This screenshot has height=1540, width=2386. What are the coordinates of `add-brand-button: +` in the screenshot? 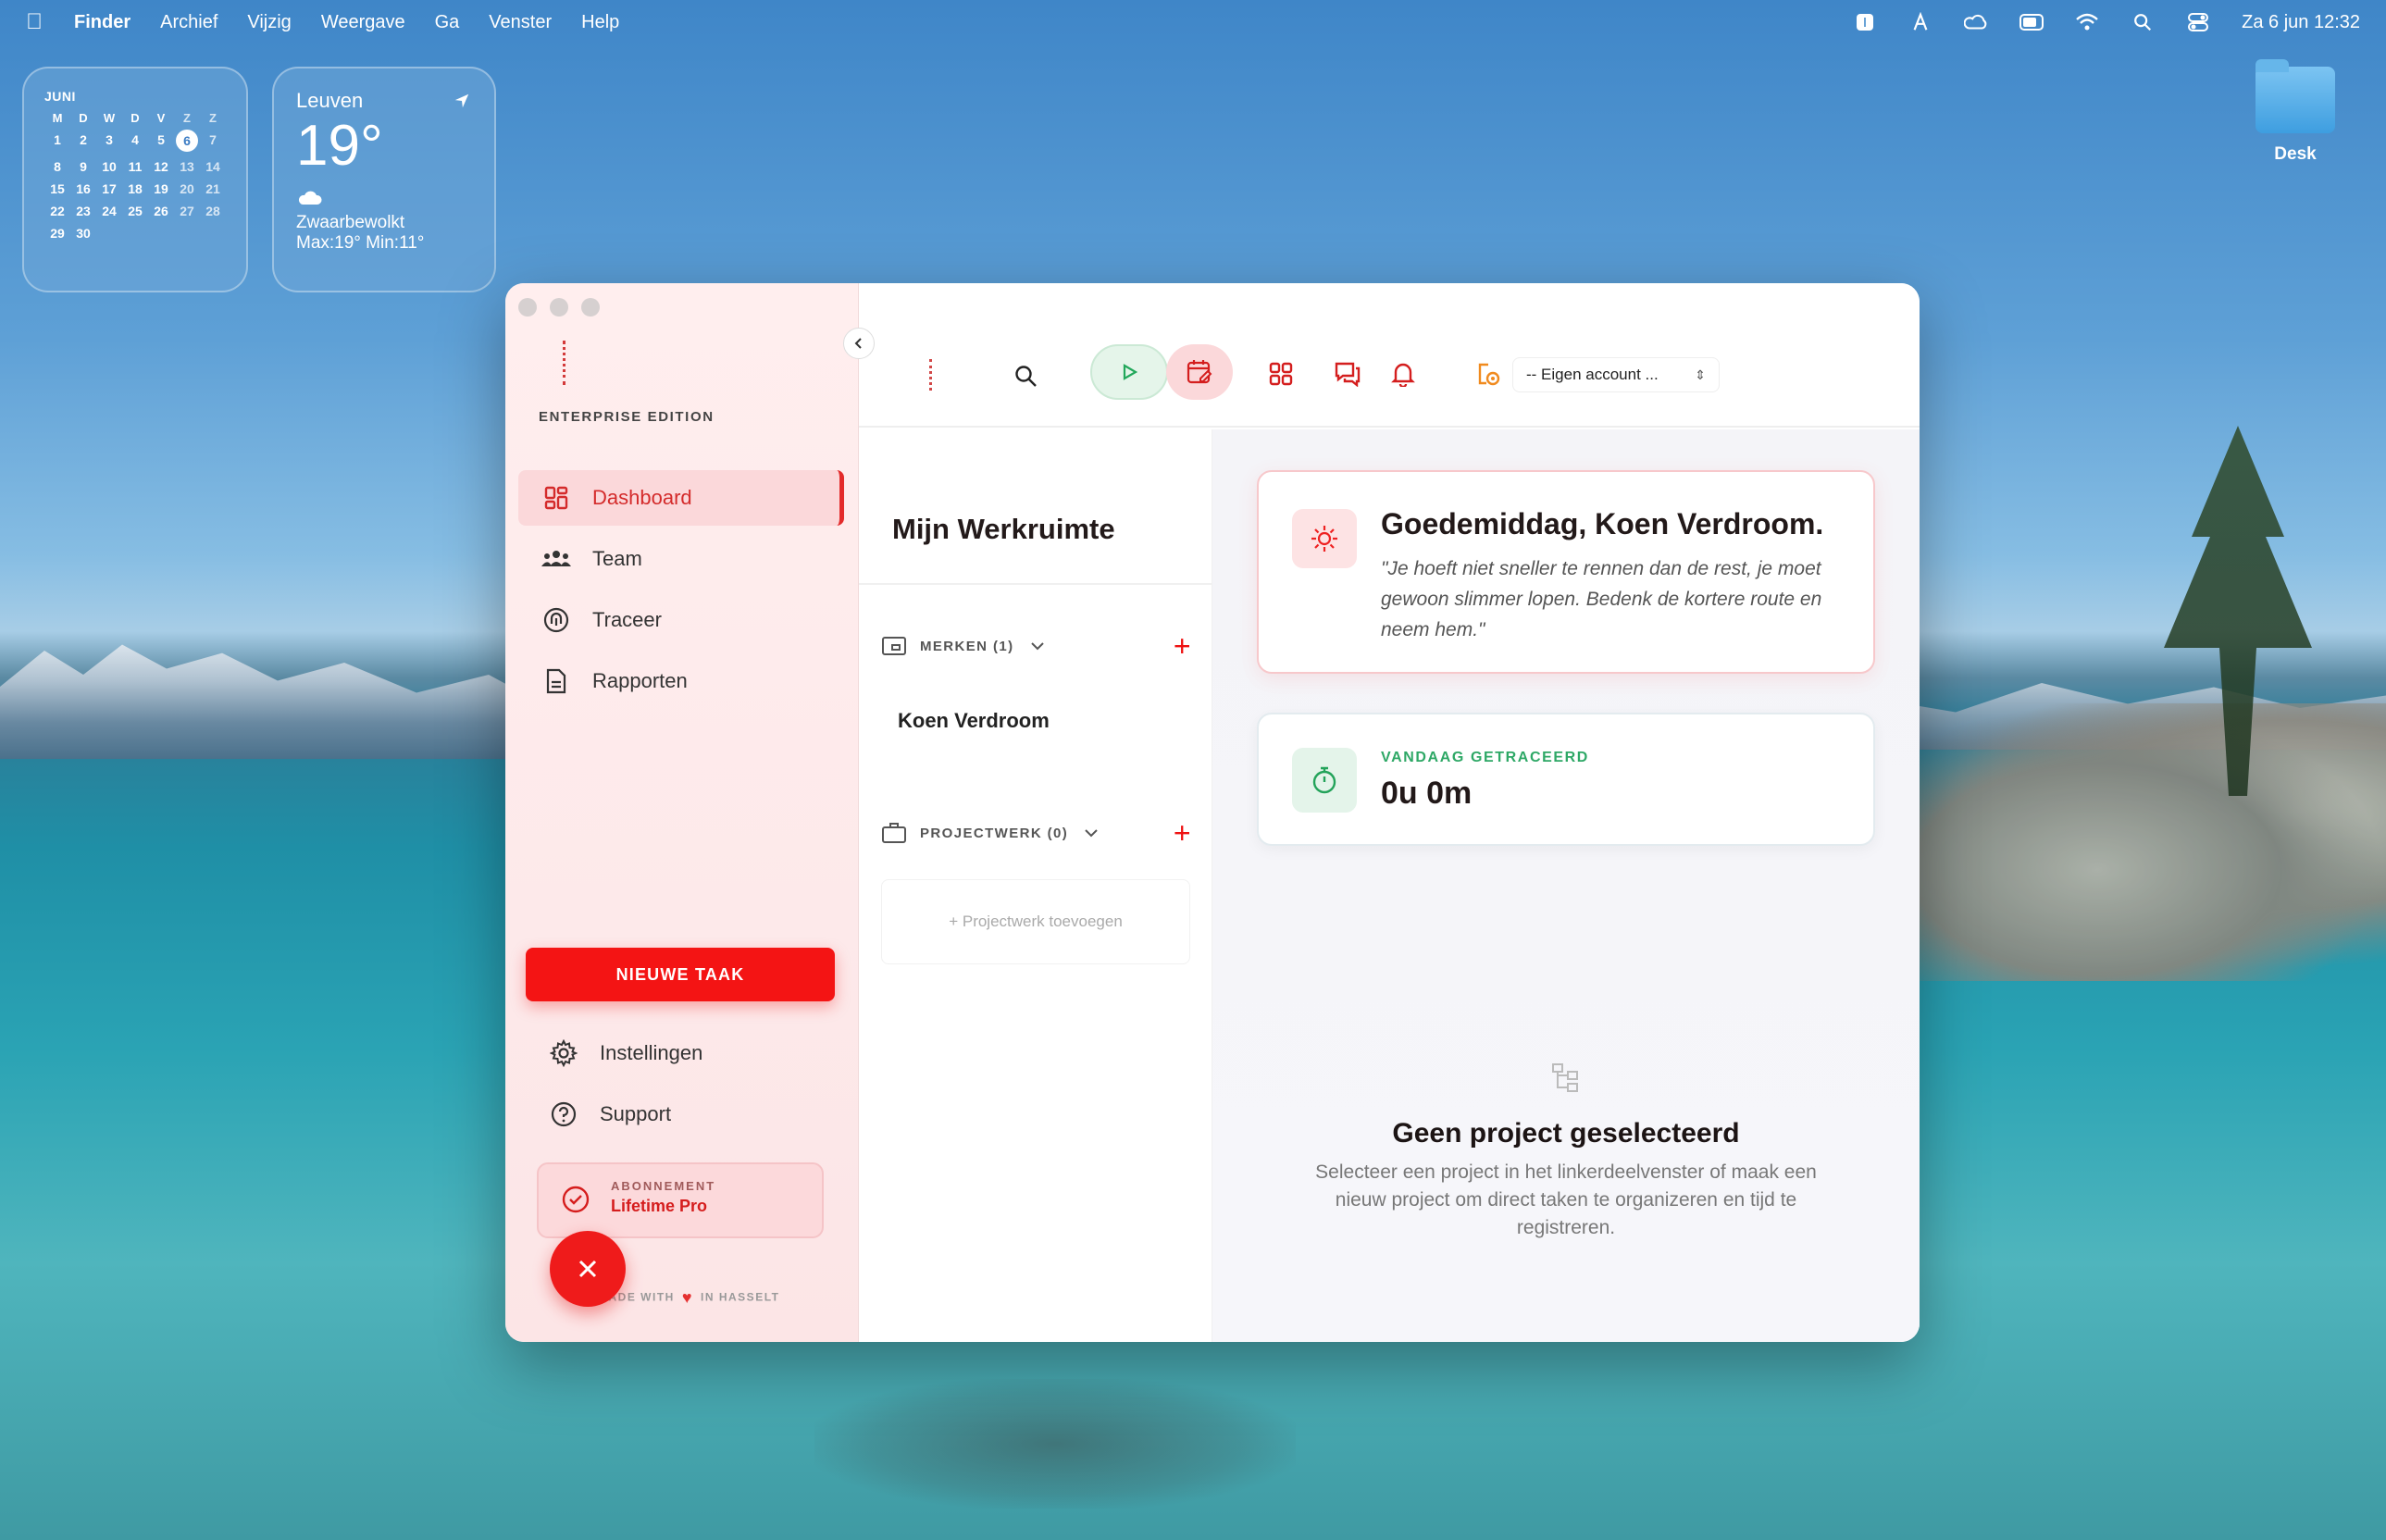 It's located at (1183, 646).